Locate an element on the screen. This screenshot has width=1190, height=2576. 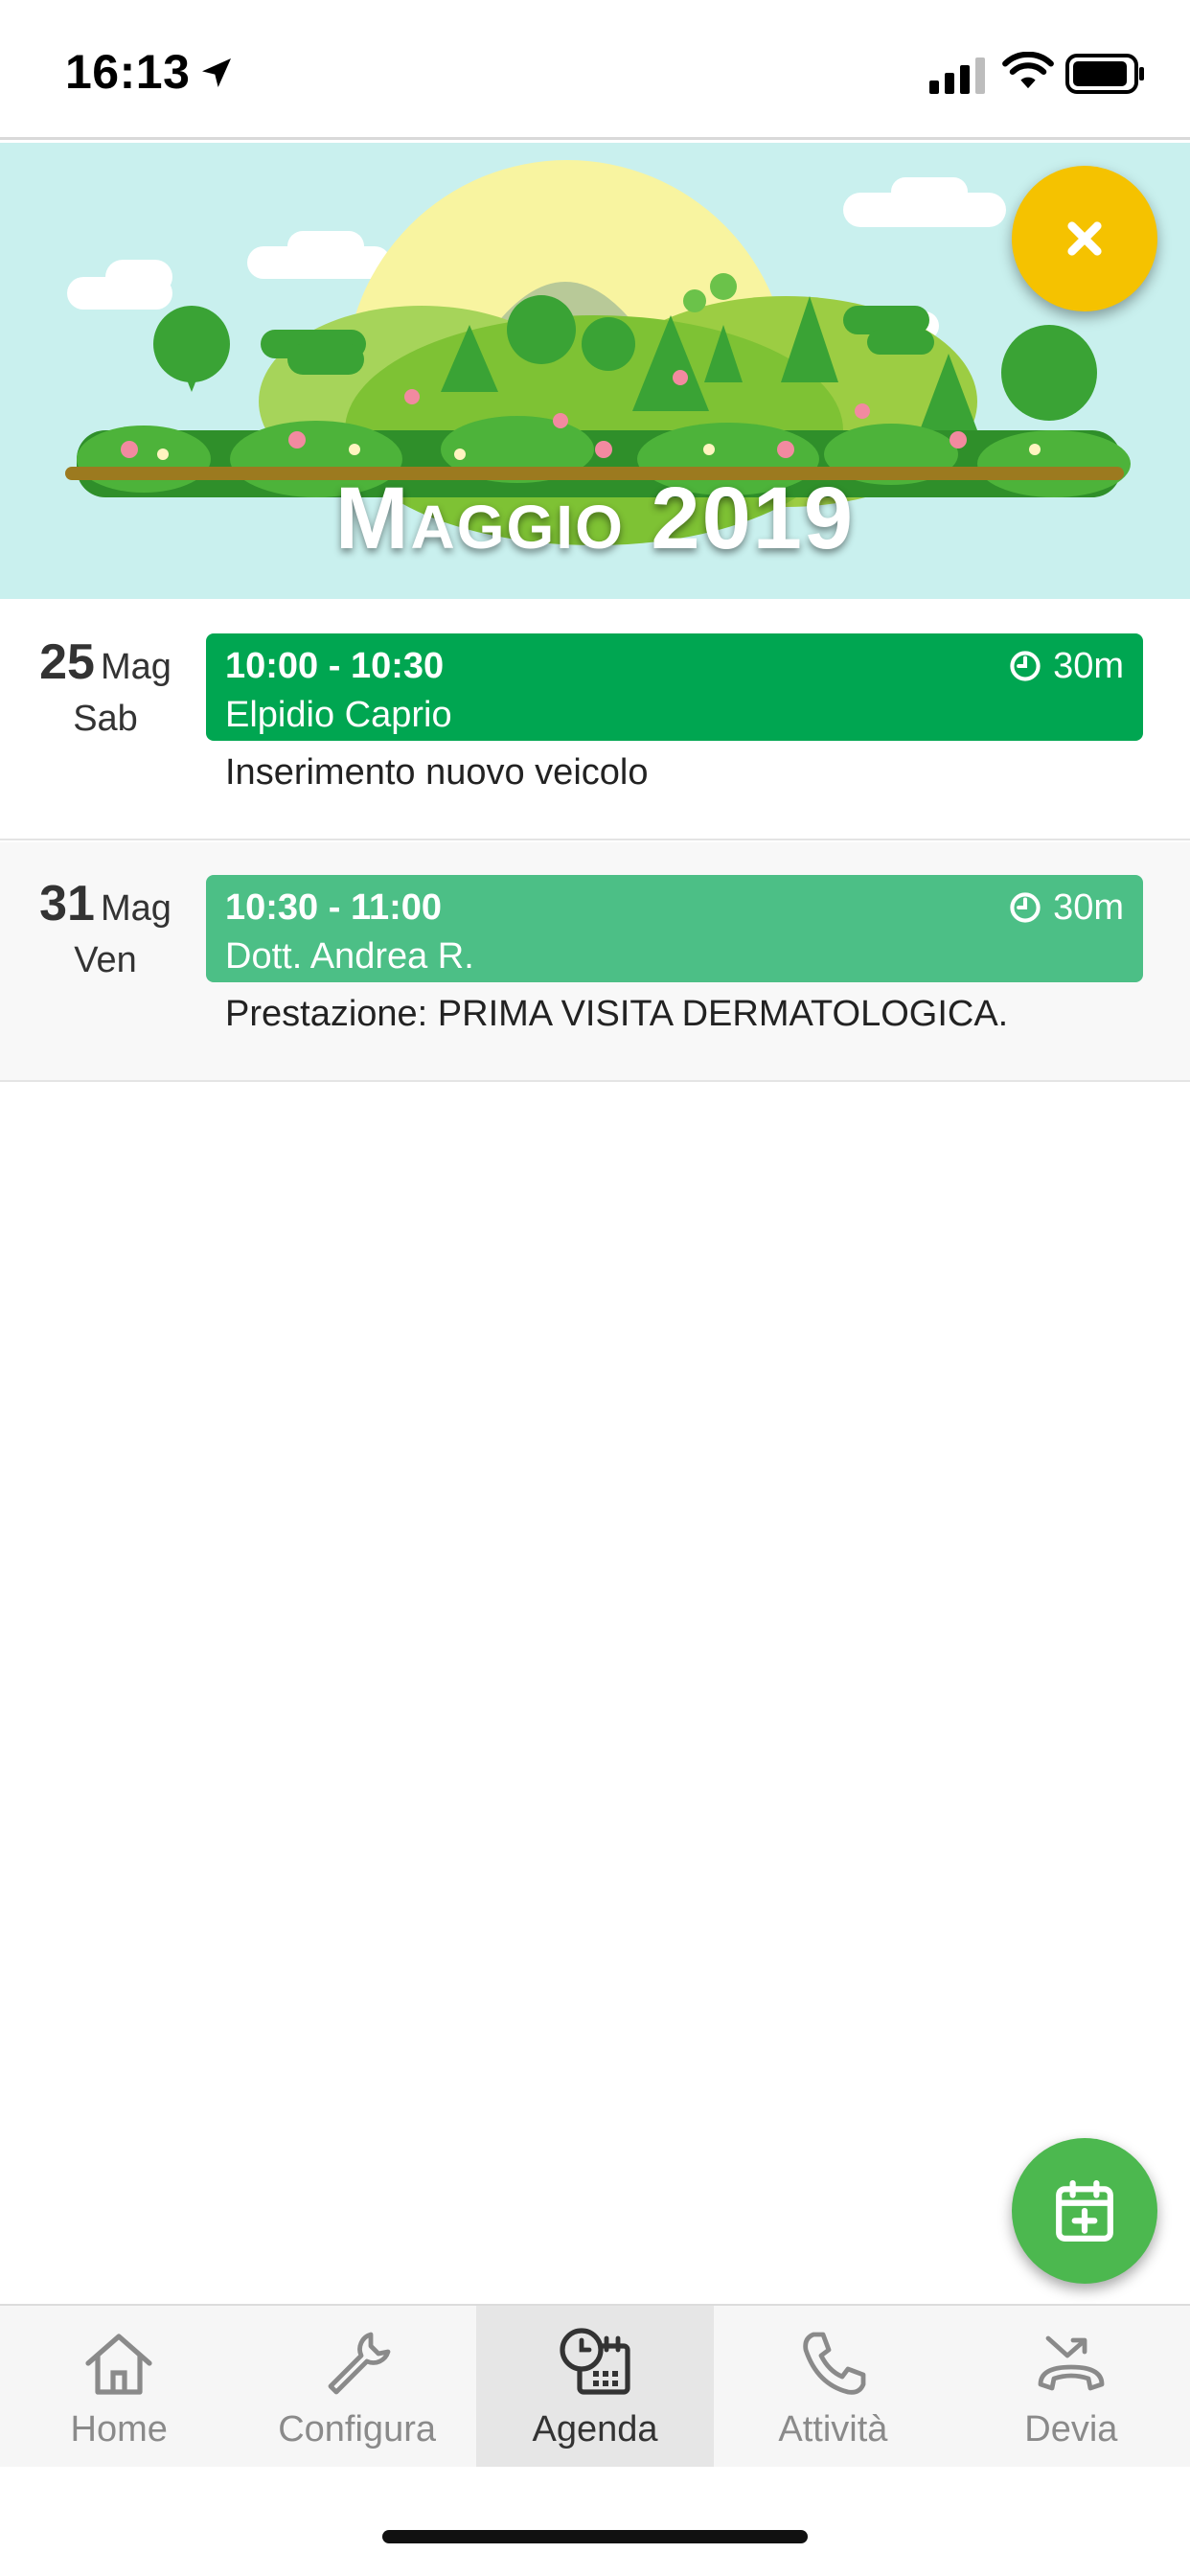
battery-icon is located at coordinates (1104, 74).